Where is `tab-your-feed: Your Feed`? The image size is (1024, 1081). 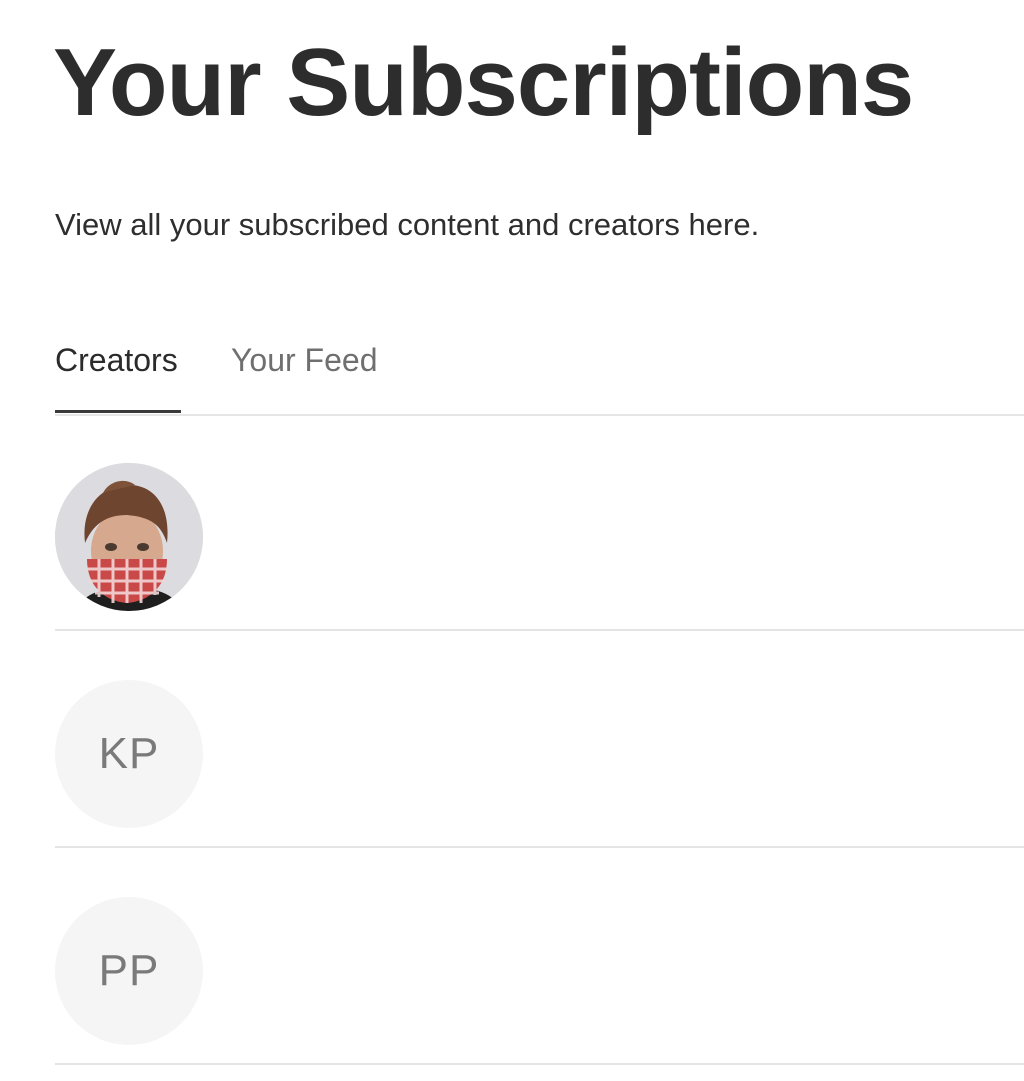
tab-your-feed: Your Feed is located at coordinates (304, 360).